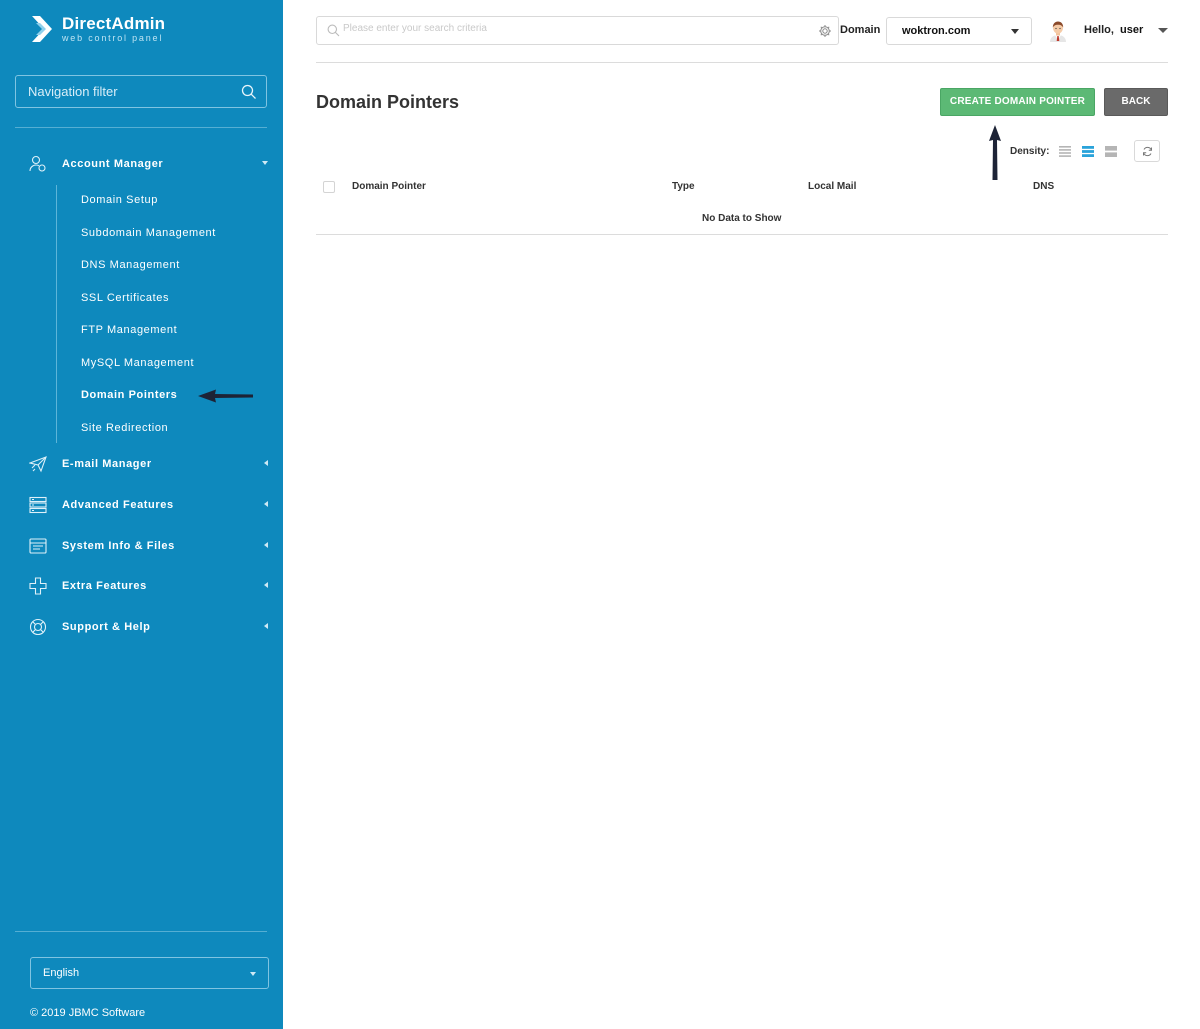  I want to click on sidebar-item-domain-pointers: Domain Pointers, so click(129, 395).